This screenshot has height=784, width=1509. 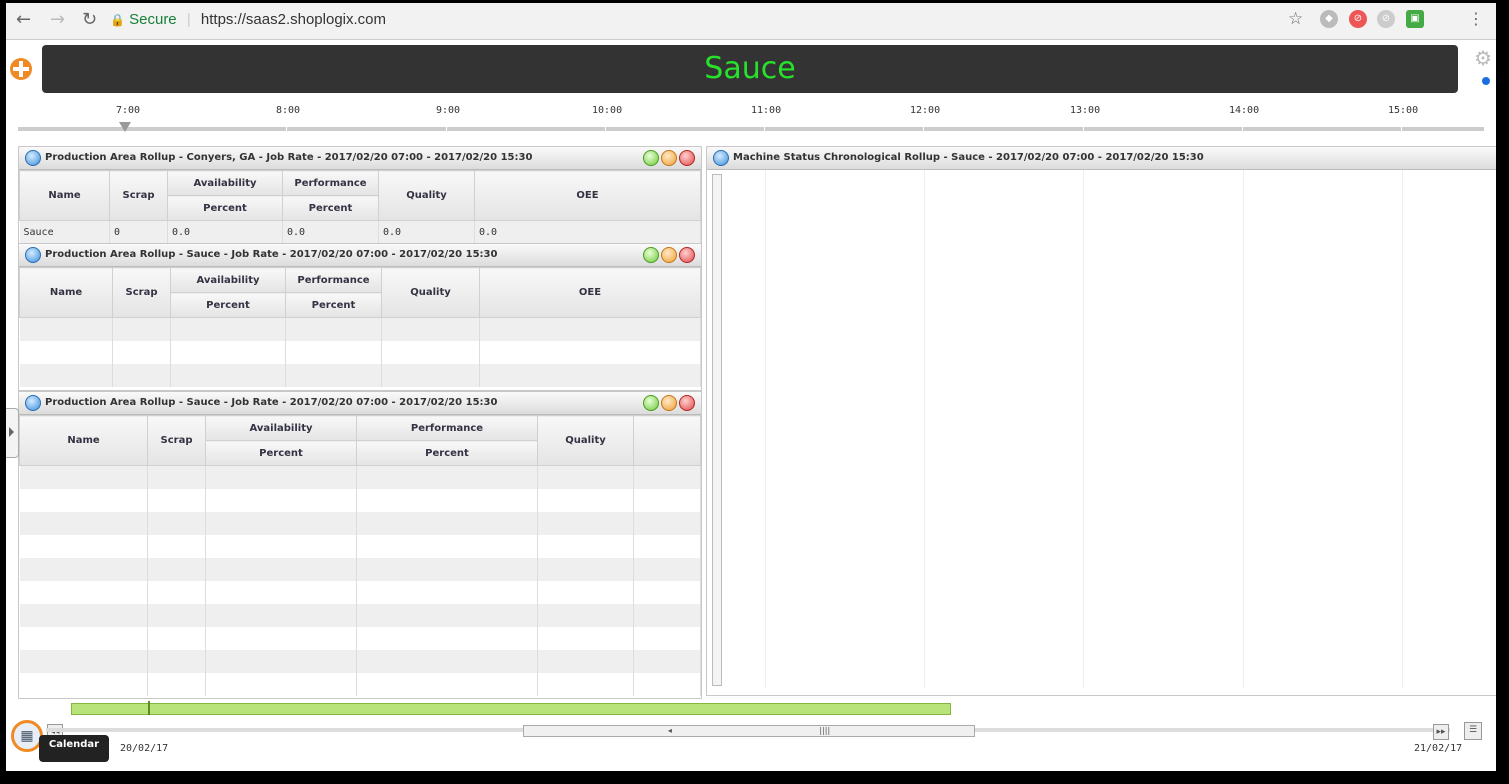 What do you see at coordinates (607, 110) in the screenshot?
I see `time-tick: 10:00` at bounding box center [607, 110].